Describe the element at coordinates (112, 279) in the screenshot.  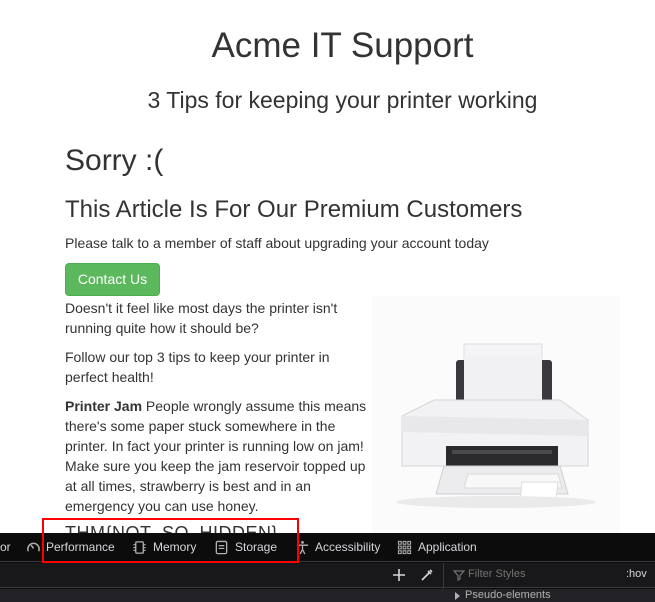
I see `contact-us-button: Contact Us` at that location.